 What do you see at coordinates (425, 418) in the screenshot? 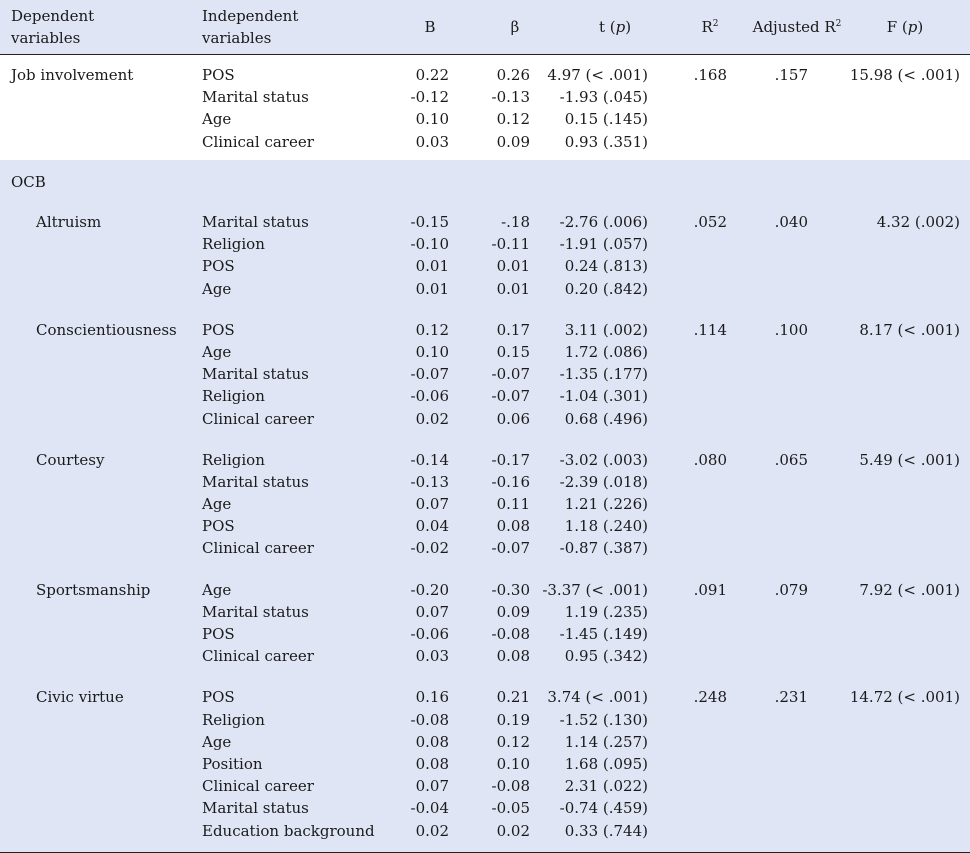
I see `table-row: Clinical career 0.02 0.06 0.68 (.496)` at bounding box center [425, 418].